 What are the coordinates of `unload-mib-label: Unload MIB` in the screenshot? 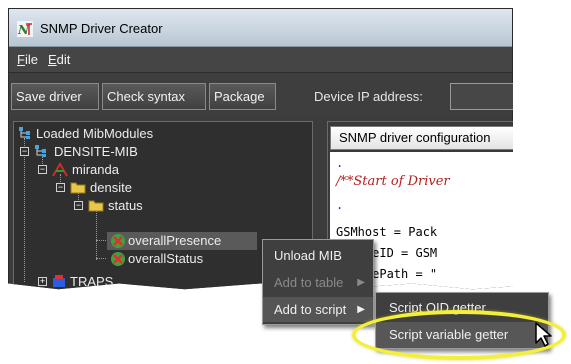 It's located at (308, 255).